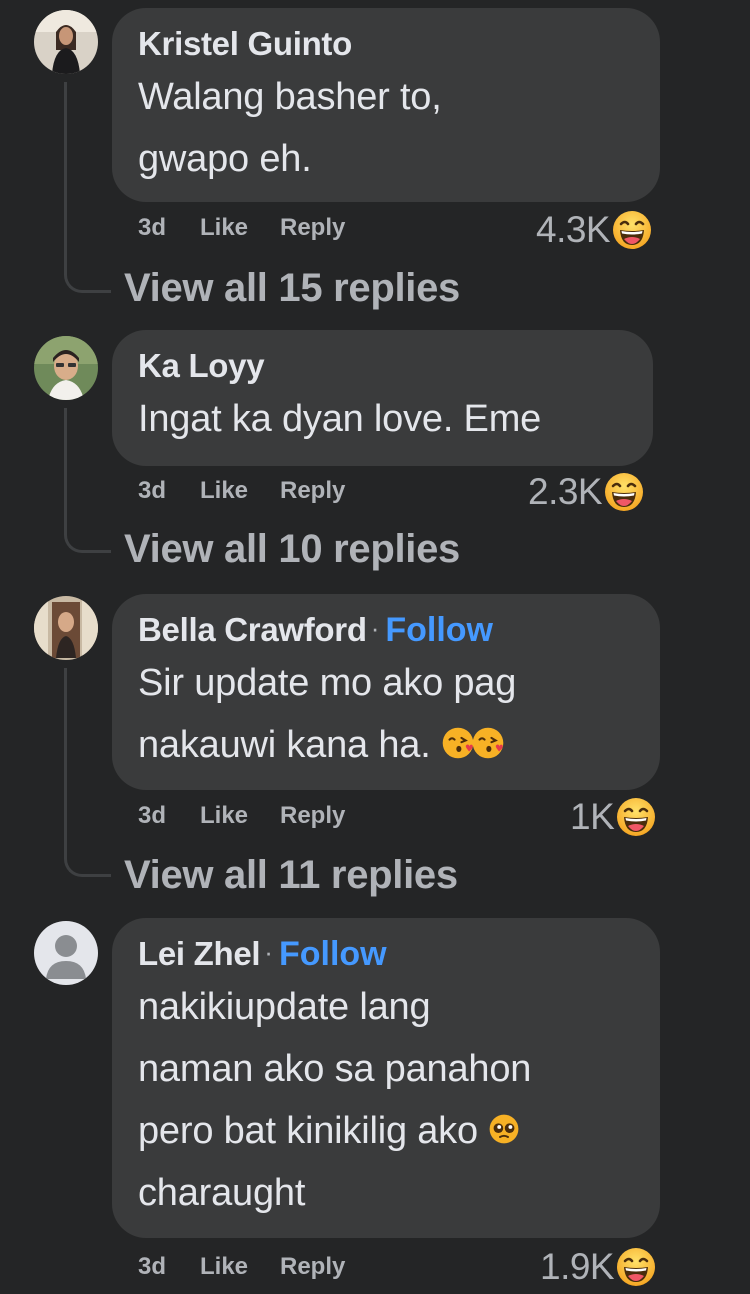 The image size is (750, 1294). Describe the element at coordinates (245, 44) in the screenshot. I see `comment-author: Kristel Guinto` at that location.